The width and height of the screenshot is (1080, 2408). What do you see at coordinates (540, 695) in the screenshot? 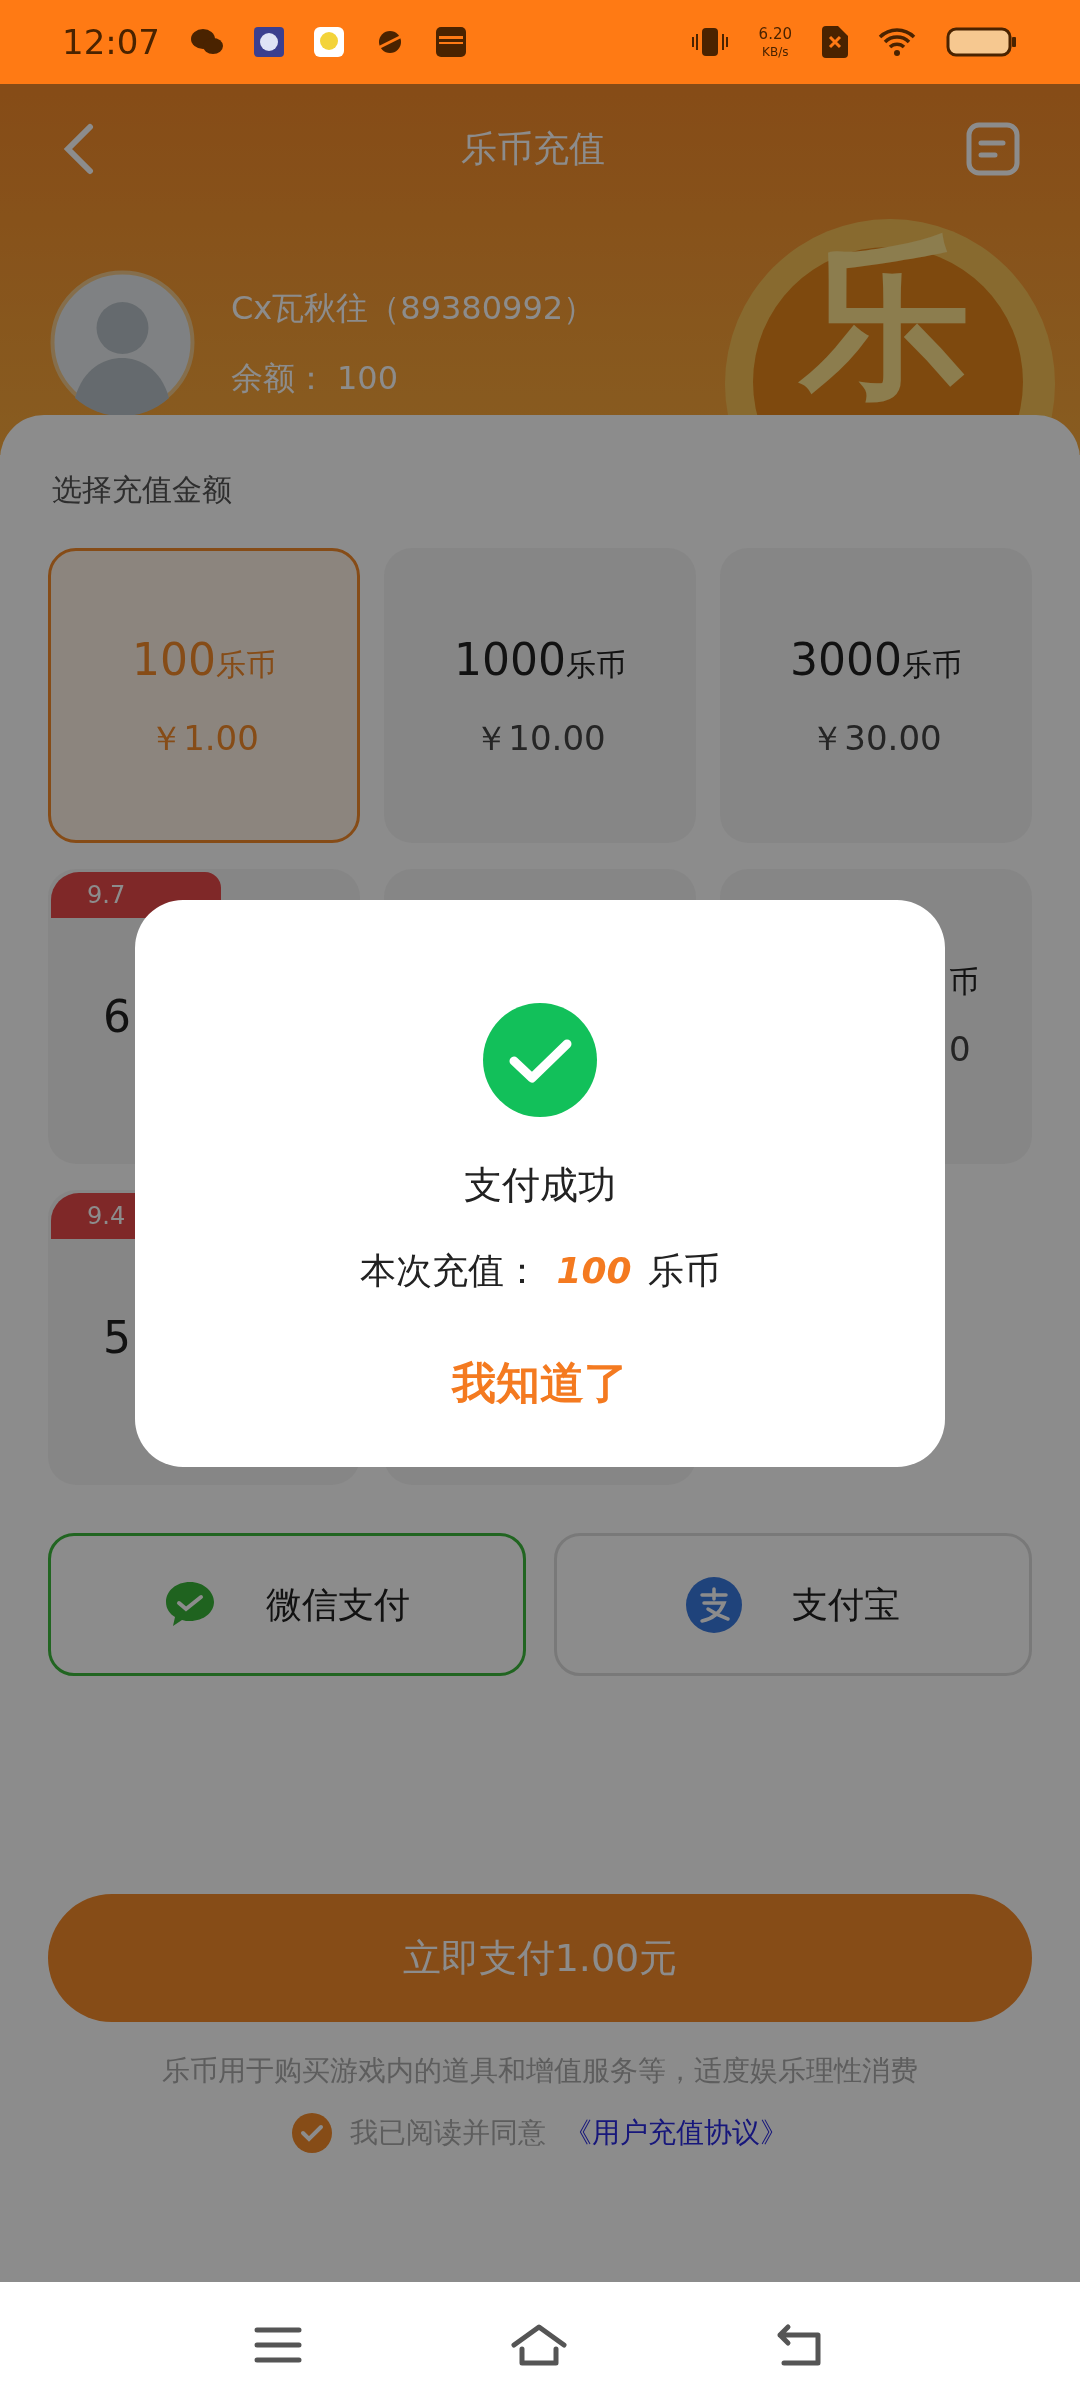
I see `package-card: 1000乐币 ￥10.00` at bounding box center [540, 695].